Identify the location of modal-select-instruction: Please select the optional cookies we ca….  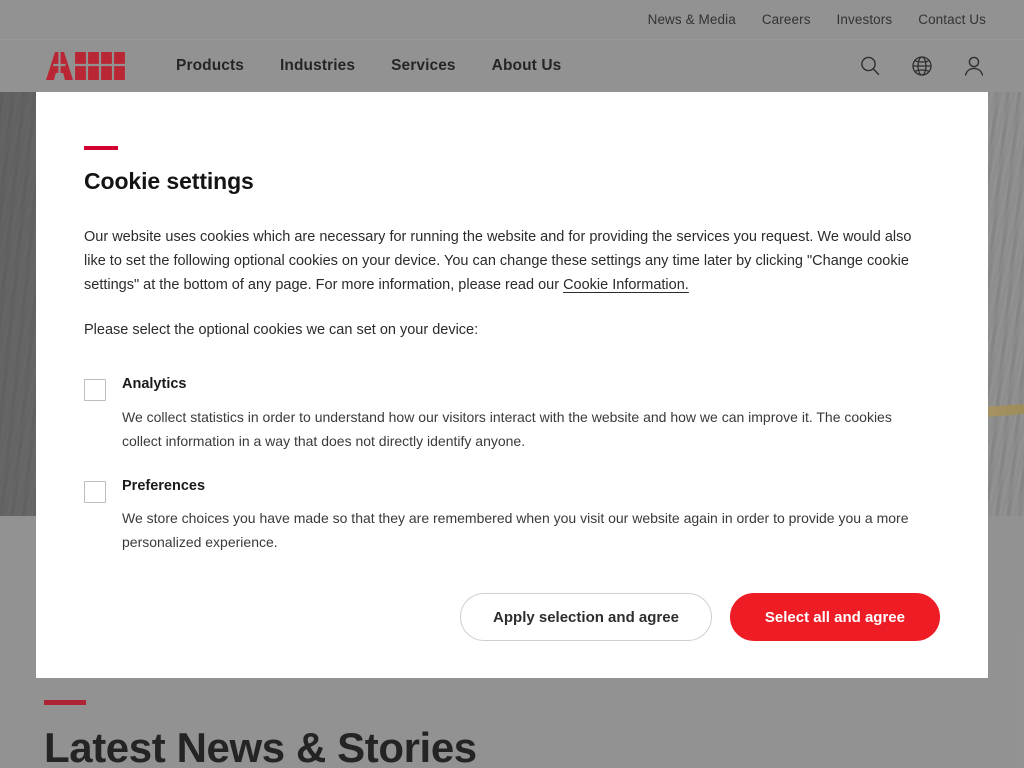
(281, 330).